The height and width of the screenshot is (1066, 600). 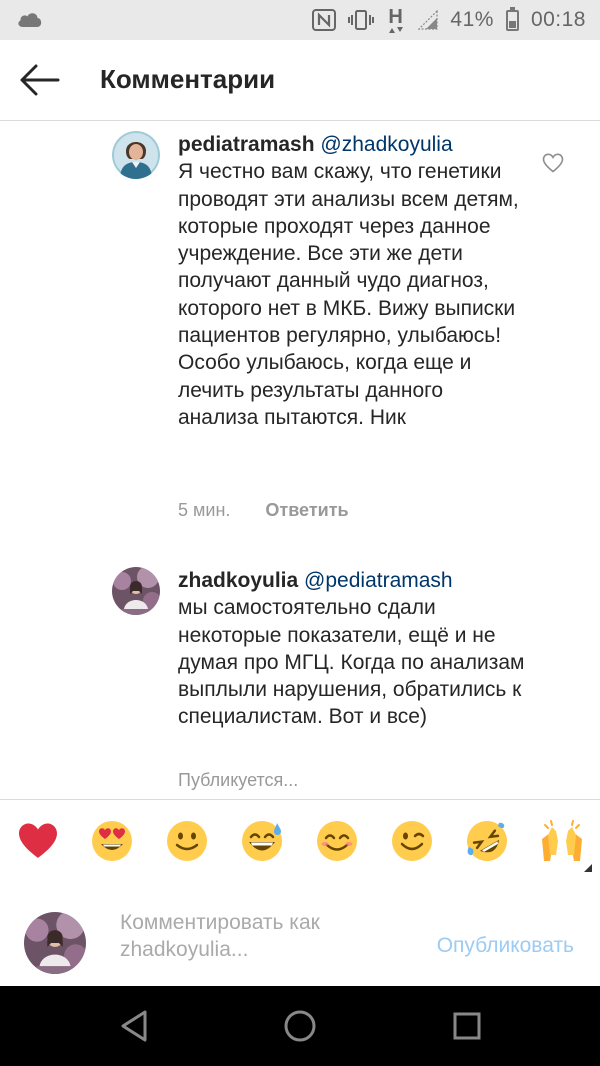 What do you see at coordinates (220, 922) in the screenshot?
I see `comment-input-placeholder-line1: Комментировать как` at bounding box center [220, 922].